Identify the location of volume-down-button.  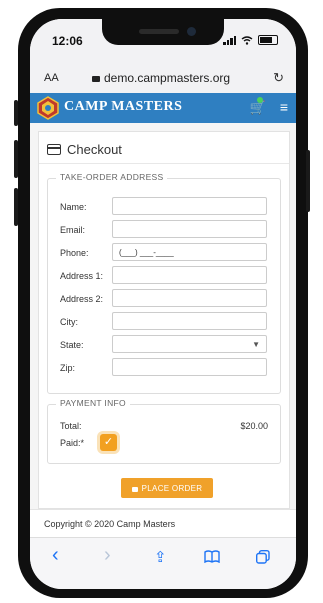
(16, 207).